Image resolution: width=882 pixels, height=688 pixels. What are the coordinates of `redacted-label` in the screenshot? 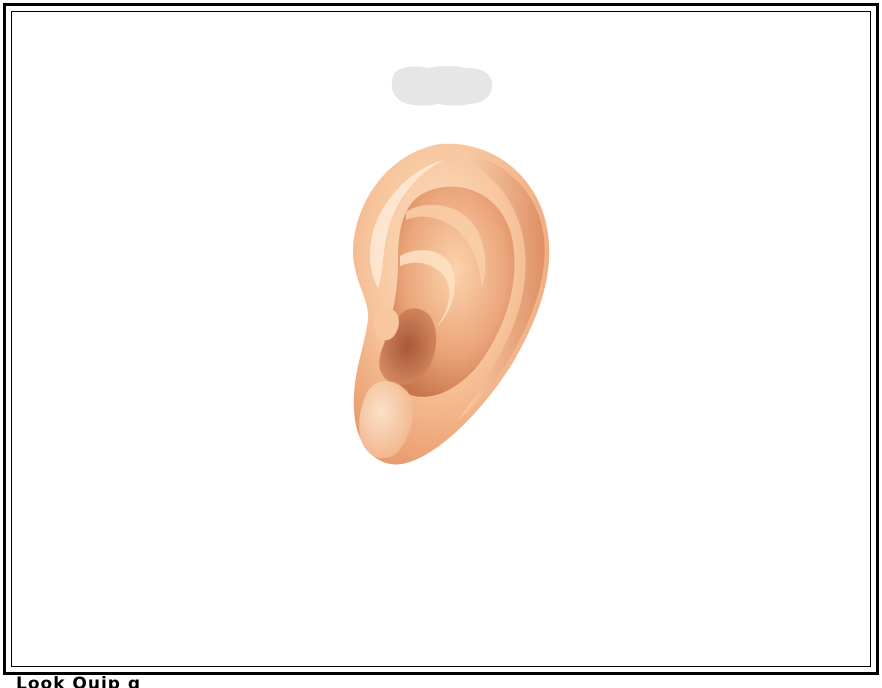 It's located at (442, 86).